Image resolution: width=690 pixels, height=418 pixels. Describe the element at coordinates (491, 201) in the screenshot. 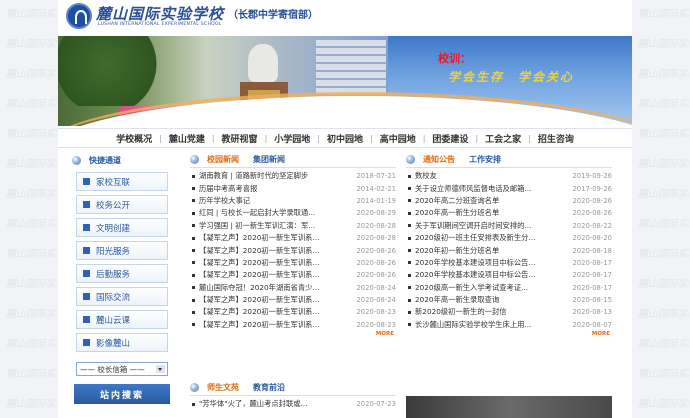

I see `list-item-title: 2020年高二分班查询名单` at that location.